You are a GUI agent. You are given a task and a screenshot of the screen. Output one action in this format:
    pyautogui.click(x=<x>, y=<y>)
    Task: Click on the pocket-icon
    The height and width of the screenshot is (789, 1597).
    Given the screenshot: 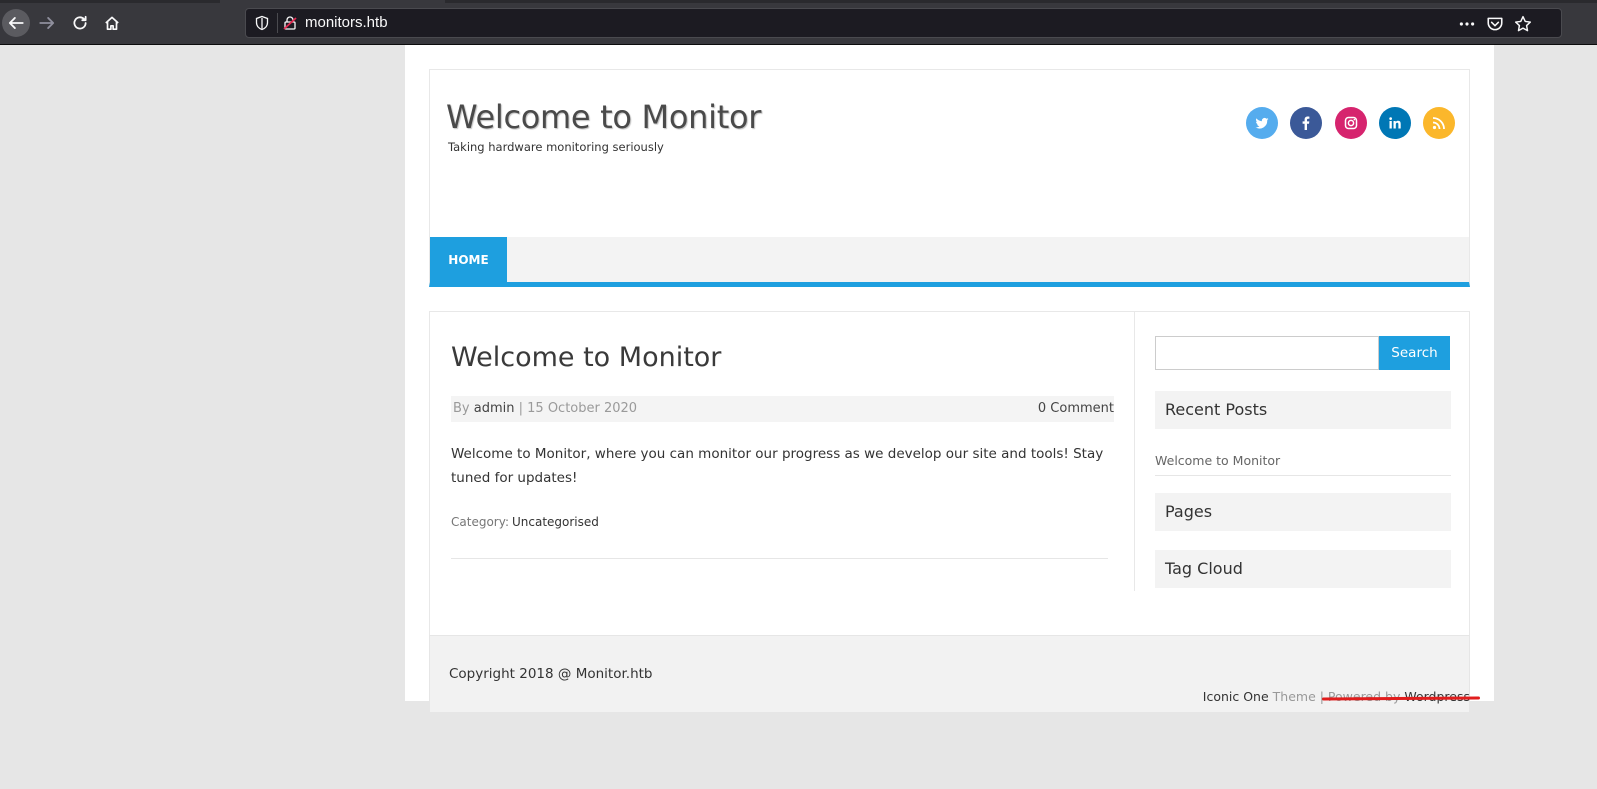 What is the action you would take?
    pyautogui.click(x=1495, y=24)
    